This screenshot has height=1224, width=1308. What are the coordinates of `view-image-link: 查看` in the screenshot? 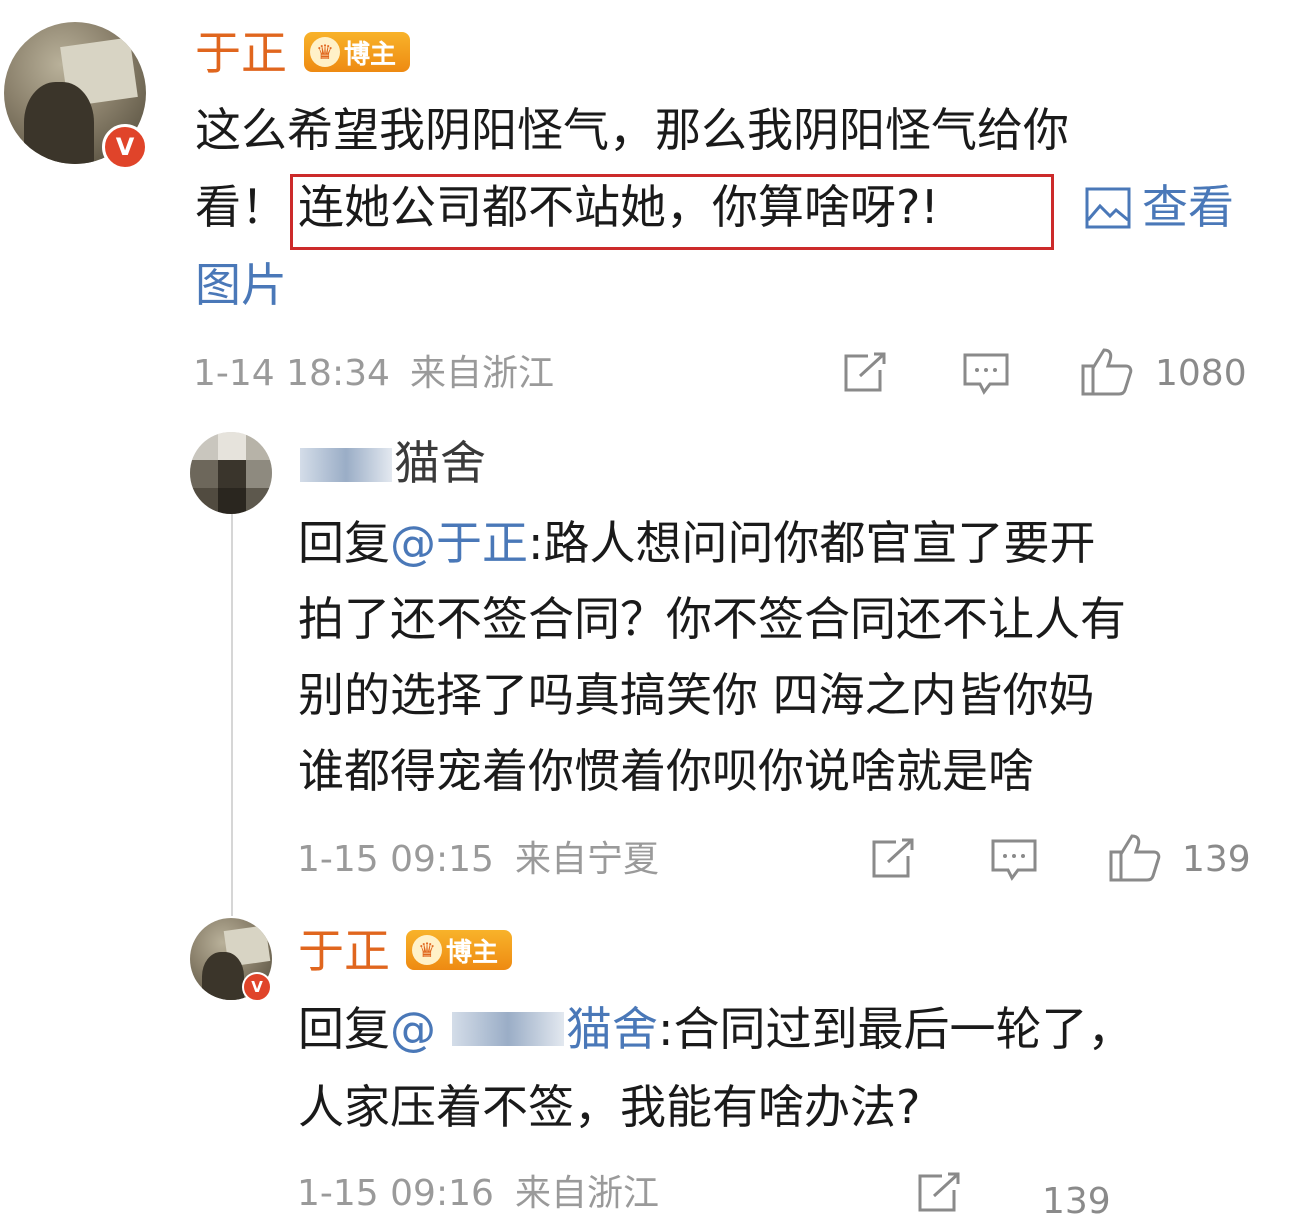 It's located at (1188, 207).